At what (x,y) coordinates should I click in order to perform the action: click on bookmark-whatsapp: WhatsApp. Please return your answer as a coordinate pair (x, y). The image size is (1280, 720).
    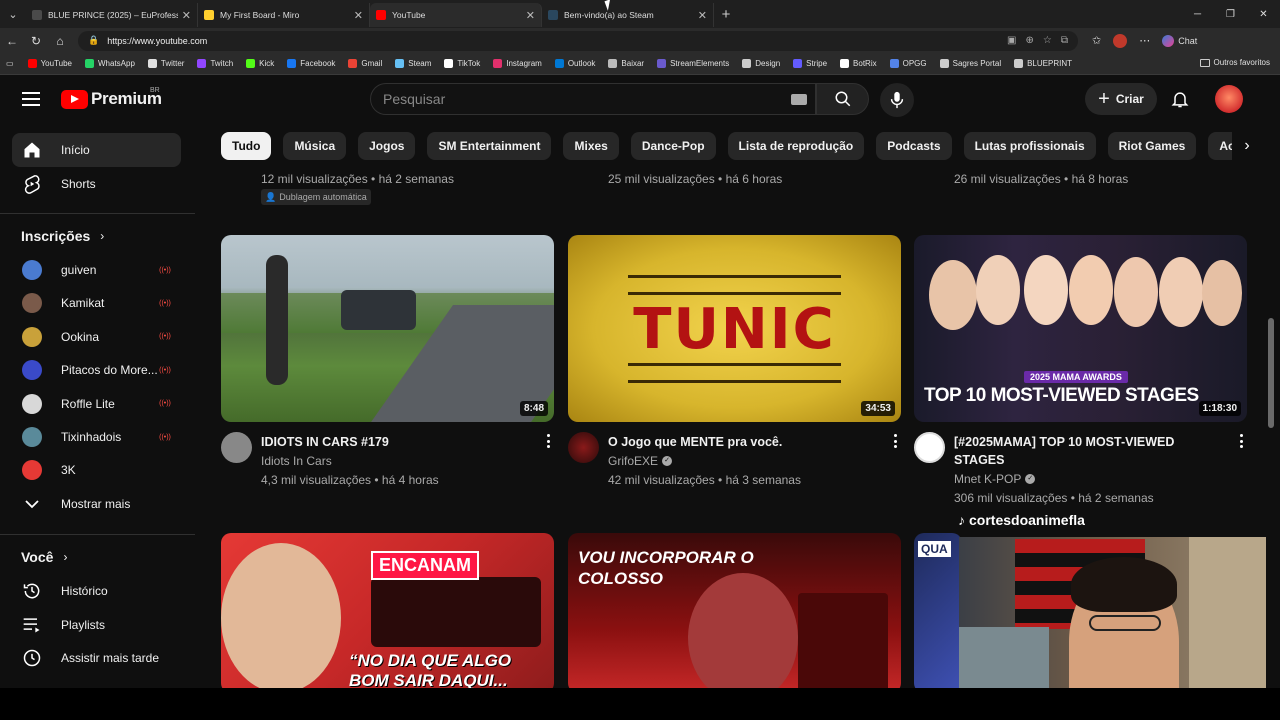
    Looking at the image, I should click on (110, 63).